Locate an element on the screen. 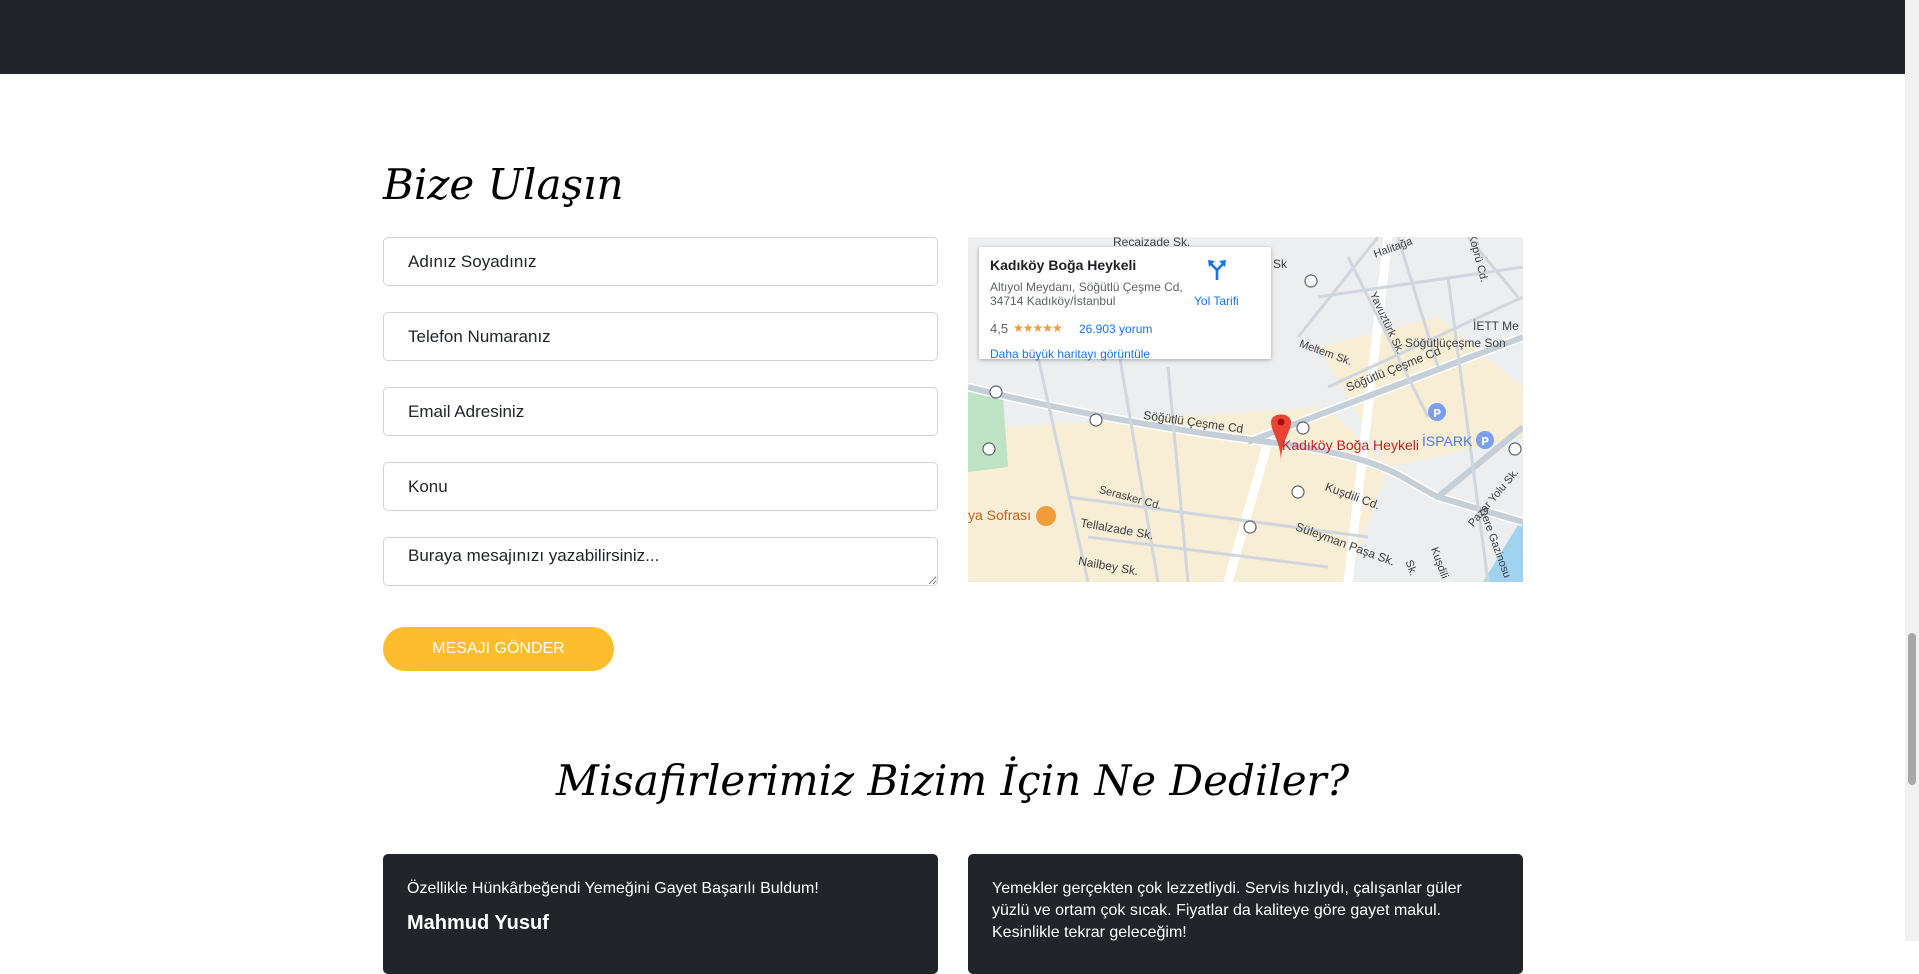  directions-icon is located at coordinates (1217, 270).